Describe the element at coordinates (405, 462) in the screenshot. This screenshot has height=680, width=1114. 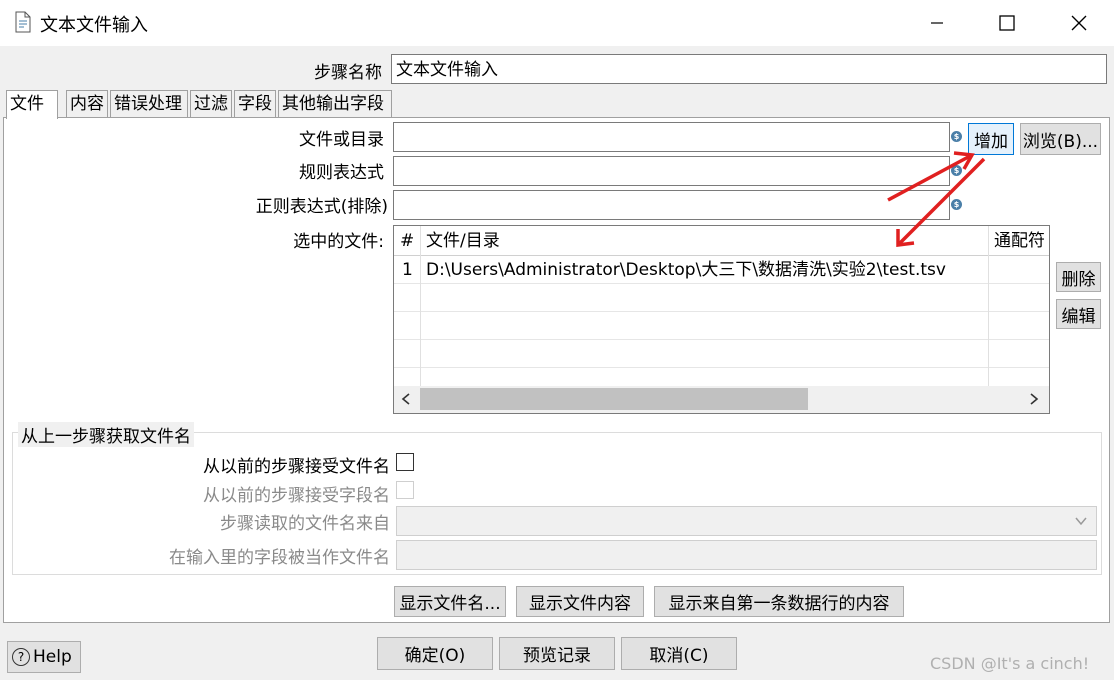
I see `accept-filenames-checkbox` at that location.